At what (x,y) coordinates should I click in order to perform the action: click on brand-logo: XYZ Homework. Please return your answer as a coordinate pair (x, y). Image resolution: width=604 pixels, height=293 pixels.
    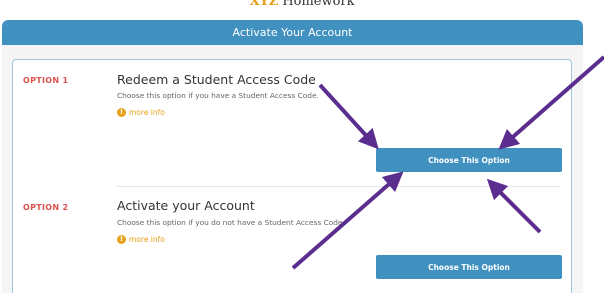
    Looking at the image, I should click on (302, 7).